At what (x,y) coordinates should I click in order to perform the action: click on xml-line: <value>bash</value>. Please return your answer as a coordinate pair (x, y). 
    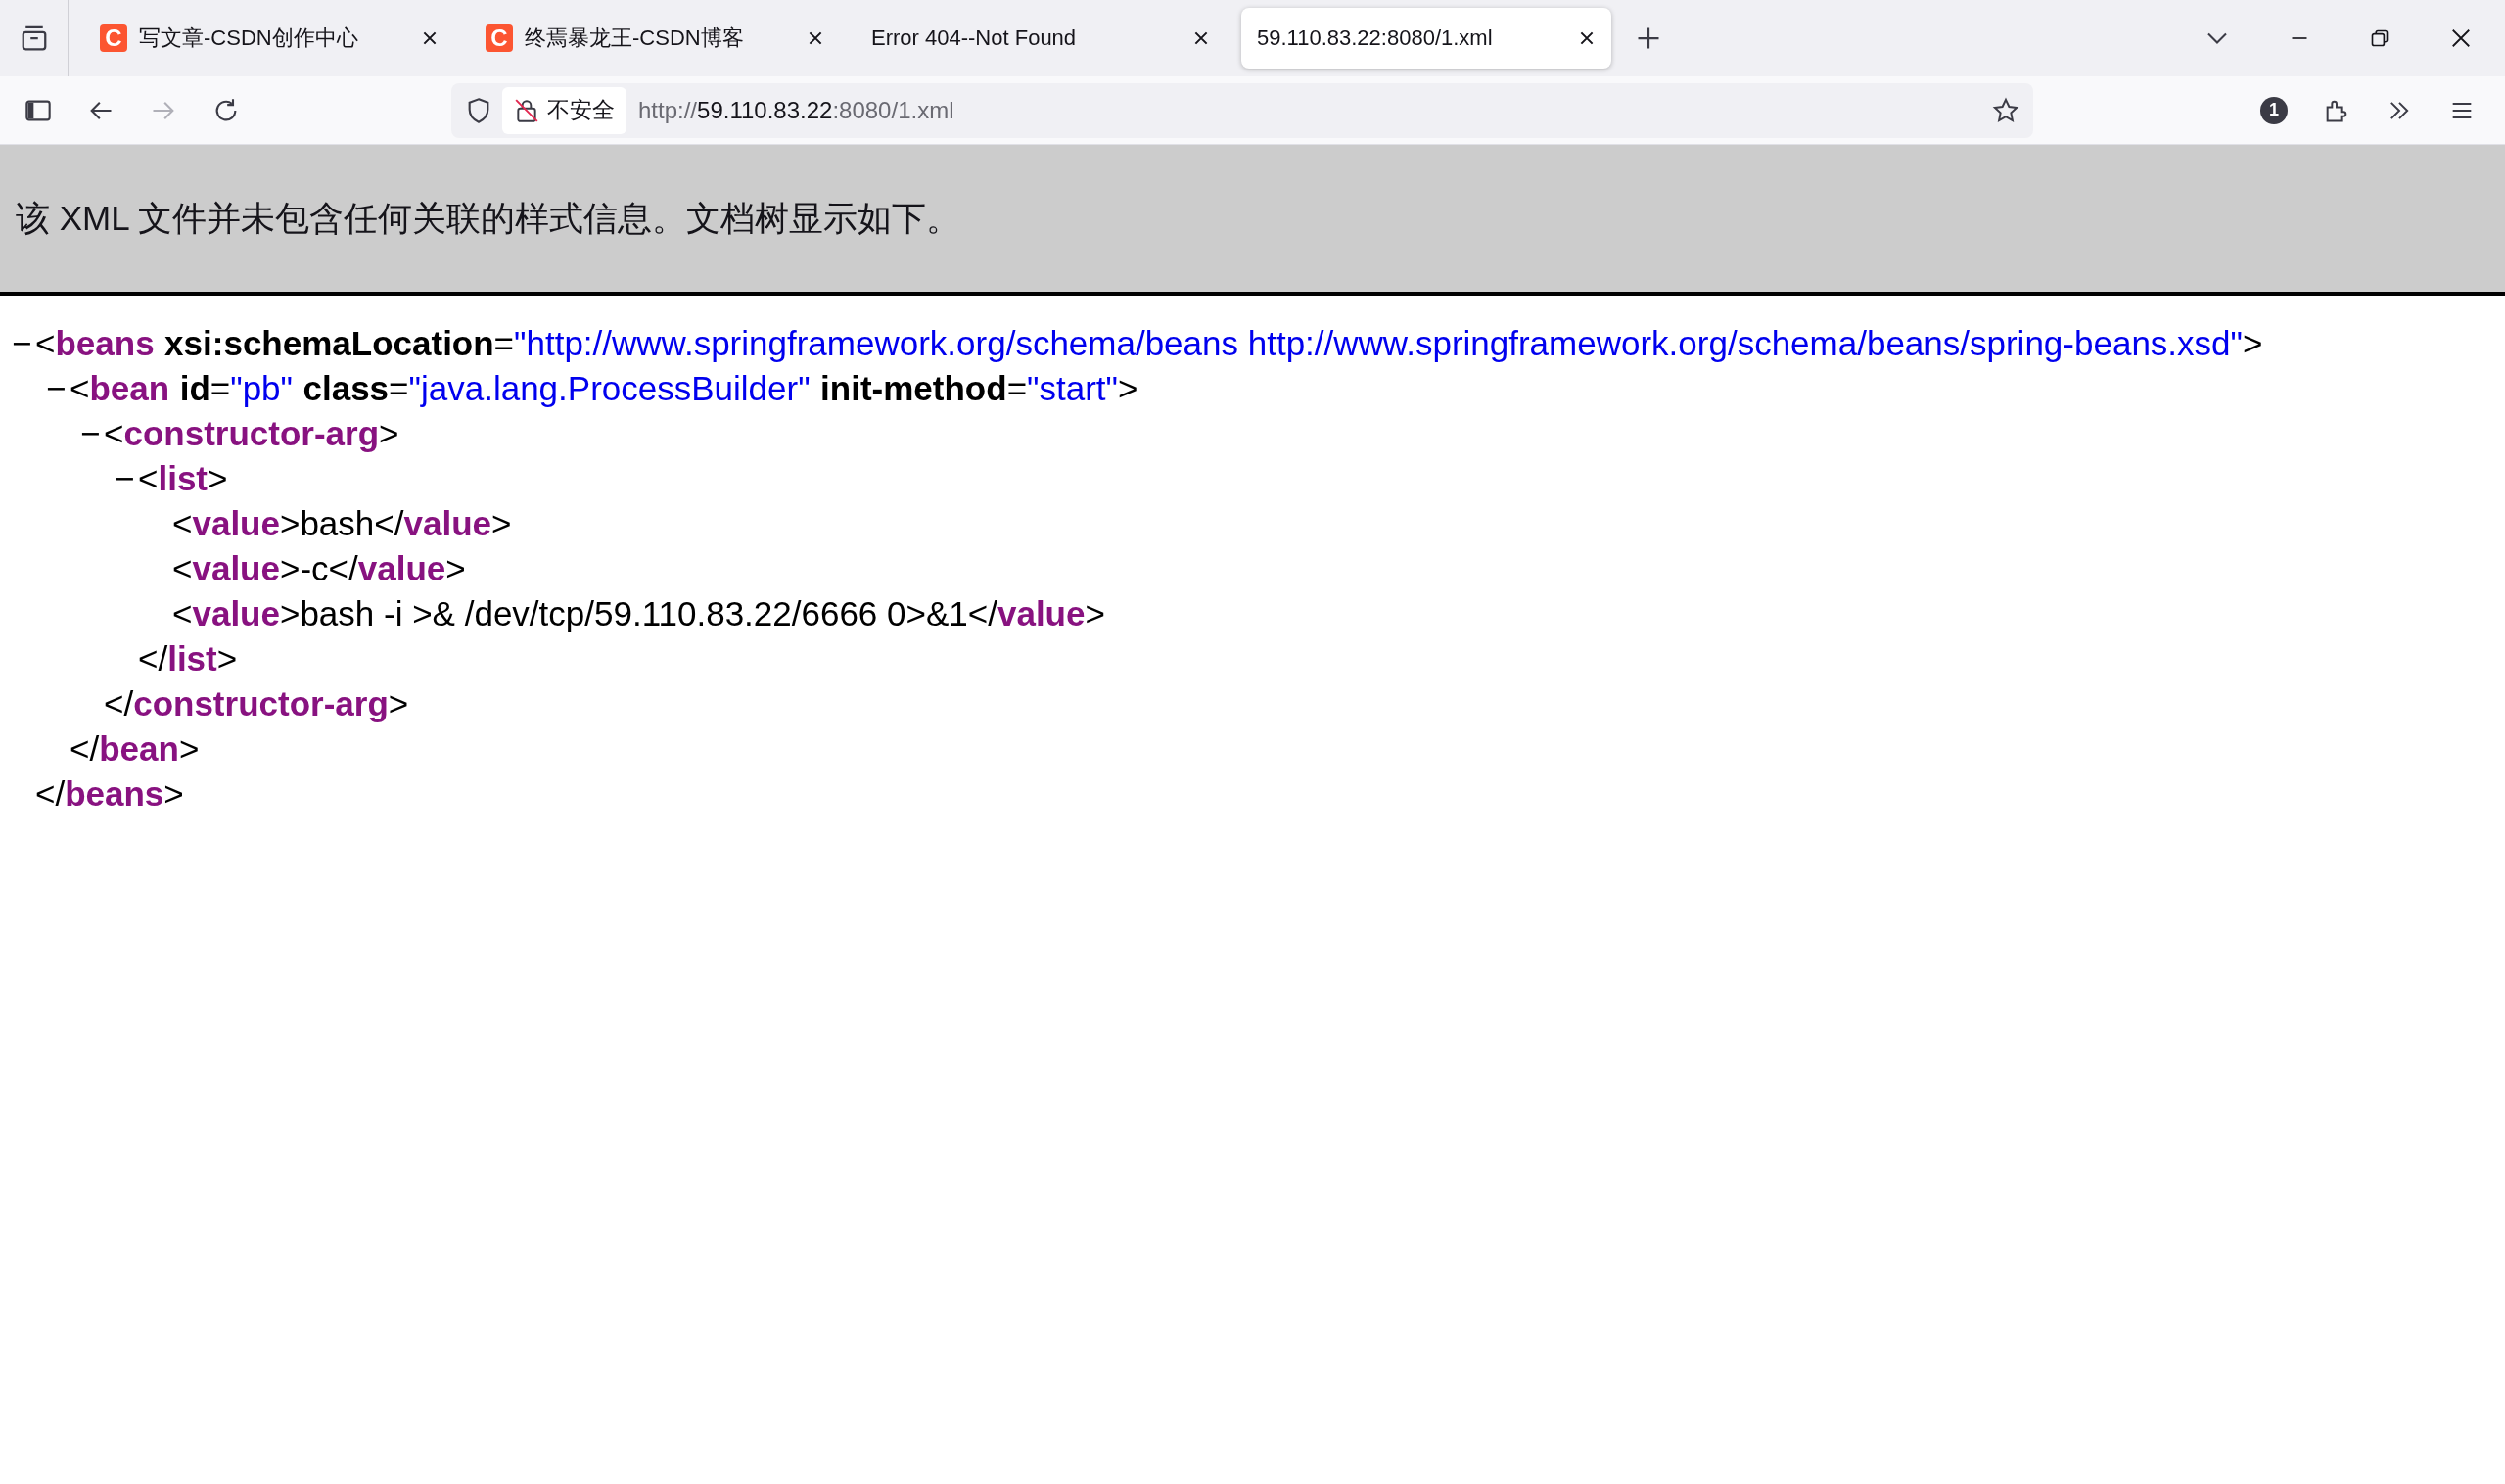
    Looking at the image, I should click on (342, 523).